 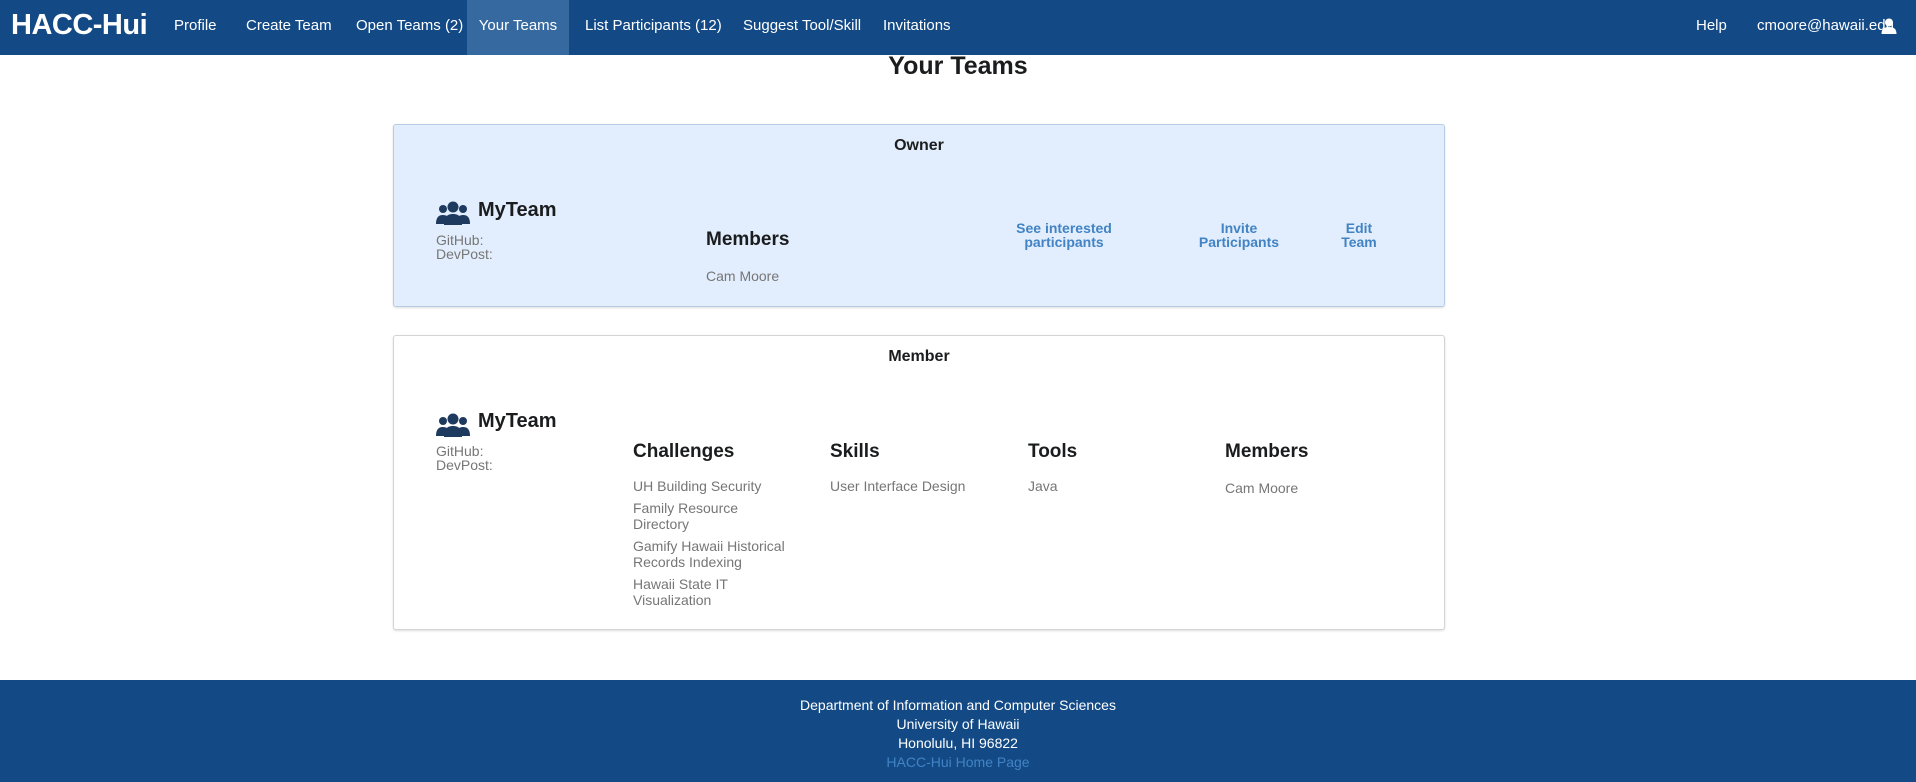 What do you see at coordinates (518, 27) in the screenshot?
I see `nav-your-teams: Your Teams` at bounding box center [518, 27].